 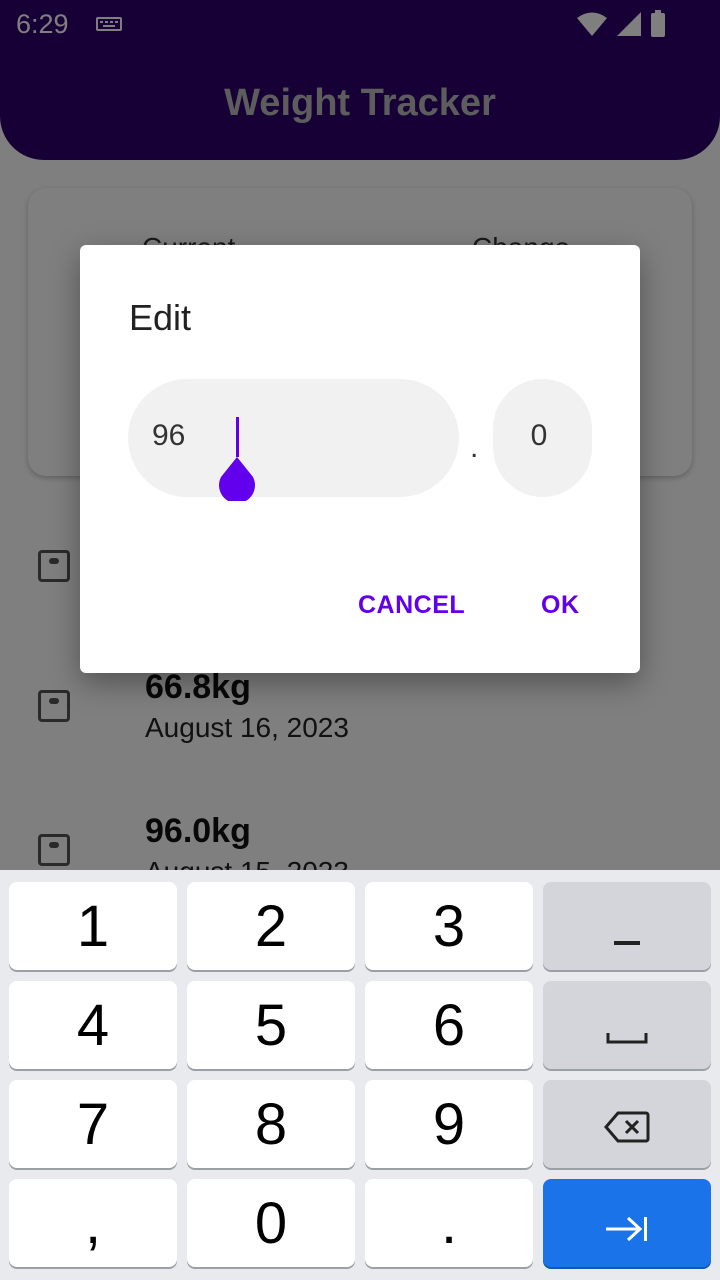 I want to click on weight-integer-value: 96, so click(x=169, y=435).